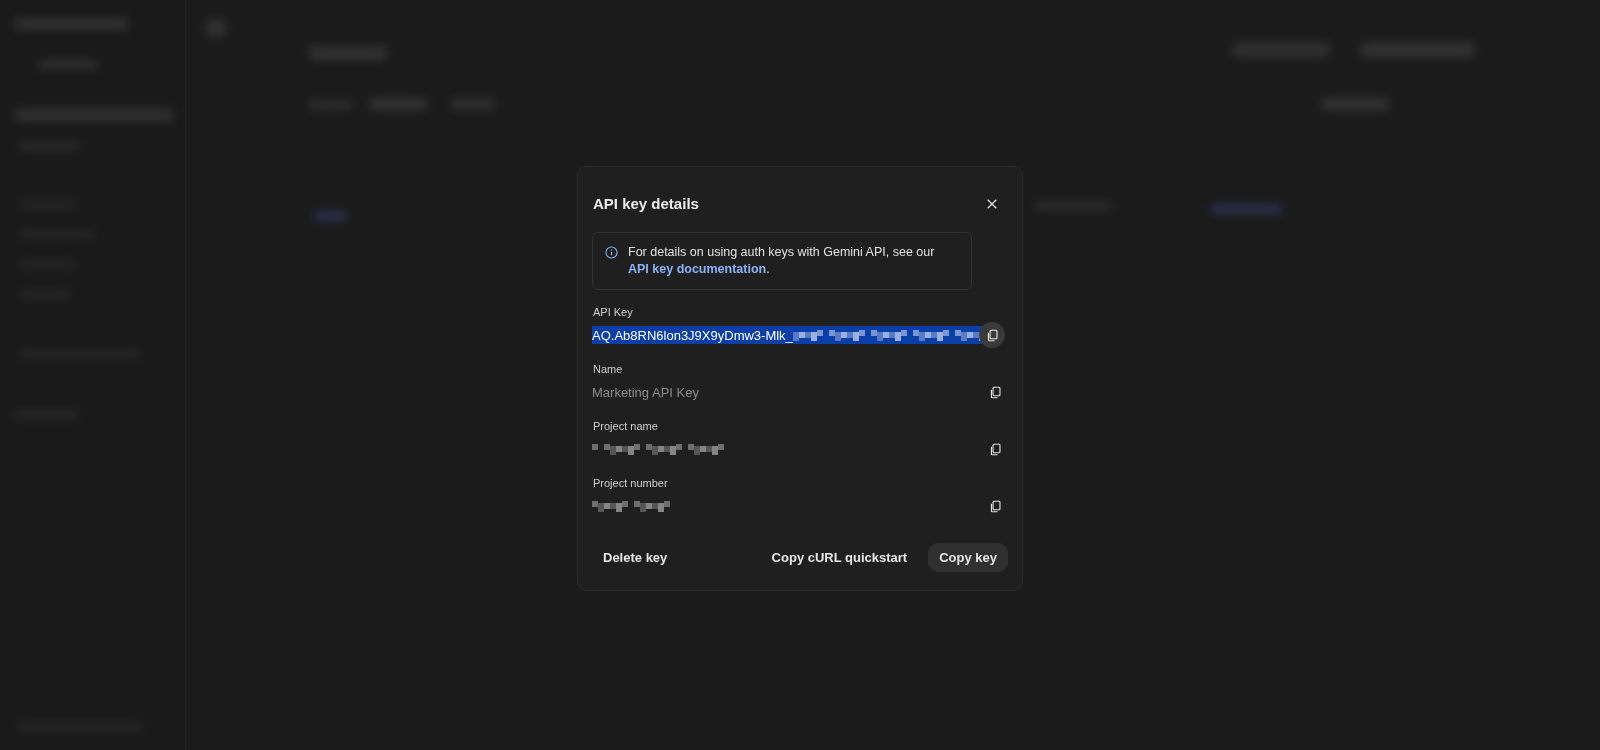  I want to click on text-button: Delete key, so click(635, 557).